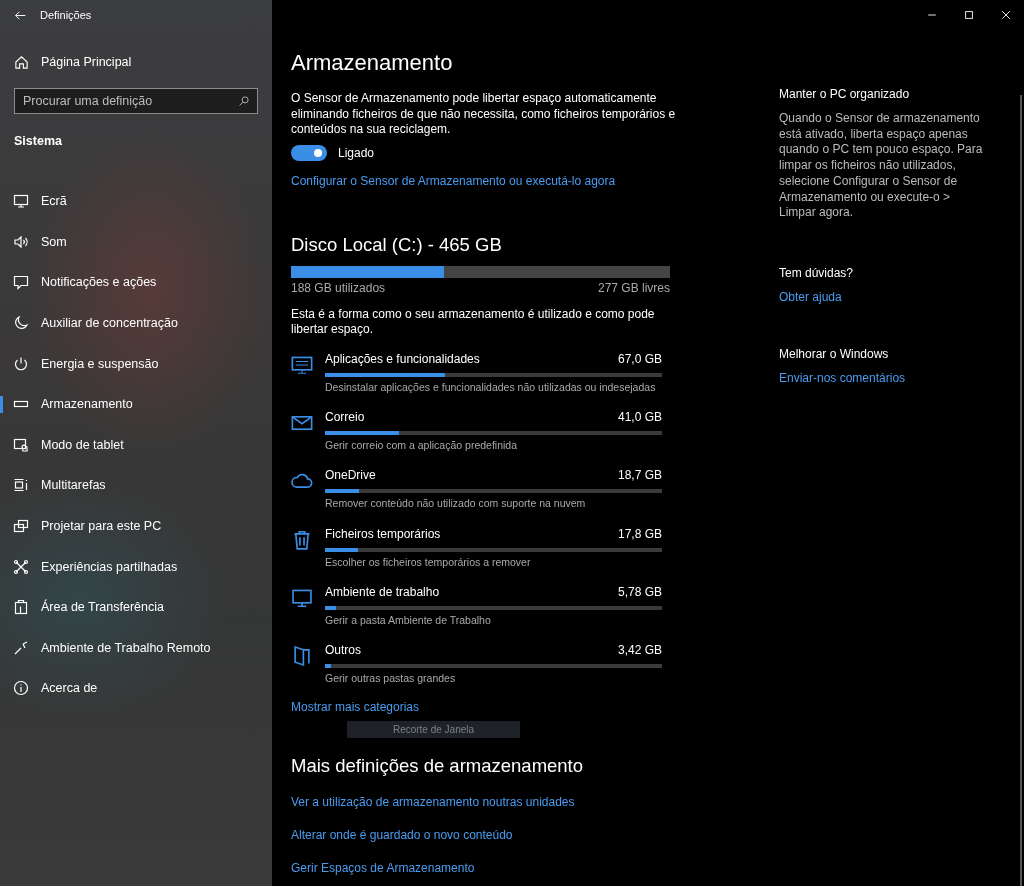  I want to click on moon-icon, so click(21, 323).